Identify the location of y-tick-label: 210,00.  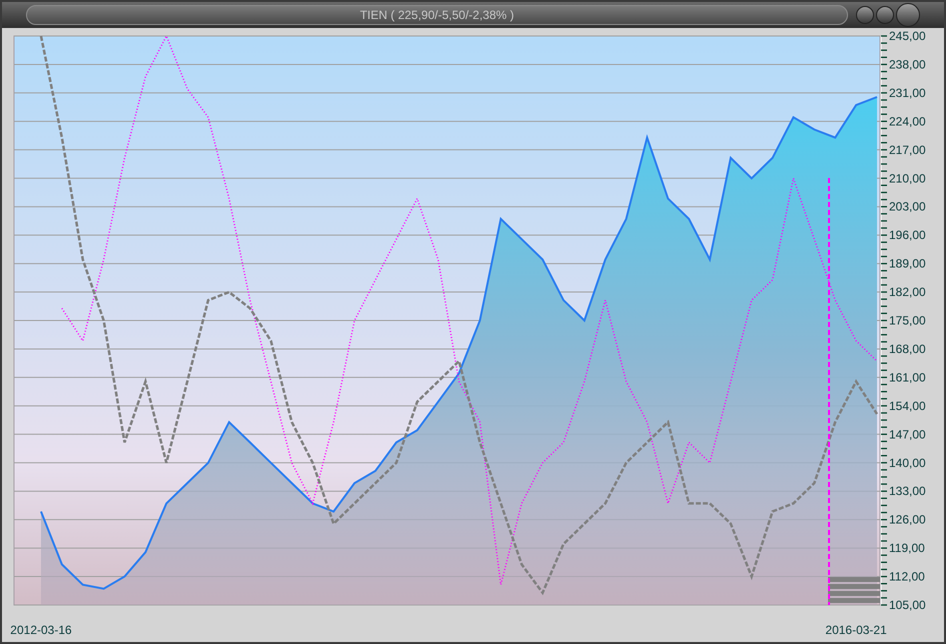
(907, 178).